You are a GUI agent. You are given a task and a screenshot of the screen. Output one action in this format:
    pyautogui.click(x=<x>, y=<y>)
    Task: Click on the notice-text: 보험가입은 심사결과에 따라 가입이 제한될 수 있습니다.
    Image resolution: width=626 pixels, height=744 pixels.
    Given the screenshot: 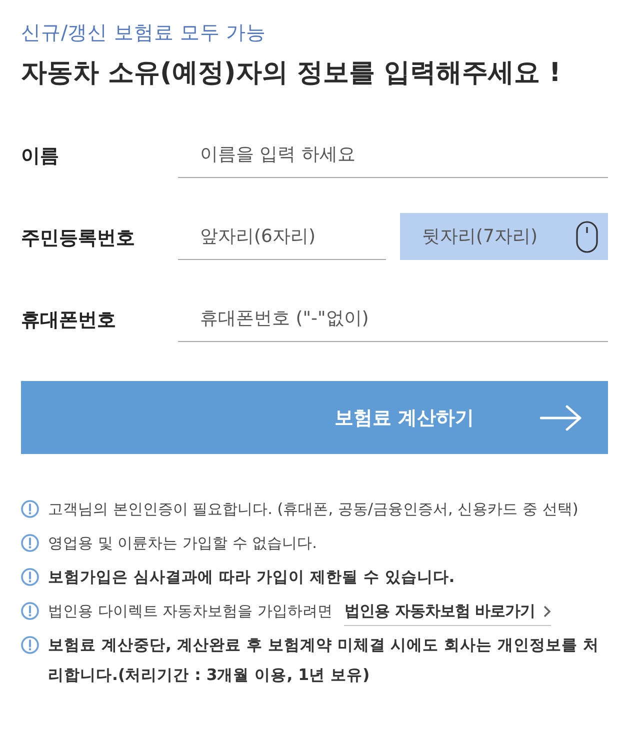 What is the action you would take?
    pyautogui.click(x=251, y=577)
    